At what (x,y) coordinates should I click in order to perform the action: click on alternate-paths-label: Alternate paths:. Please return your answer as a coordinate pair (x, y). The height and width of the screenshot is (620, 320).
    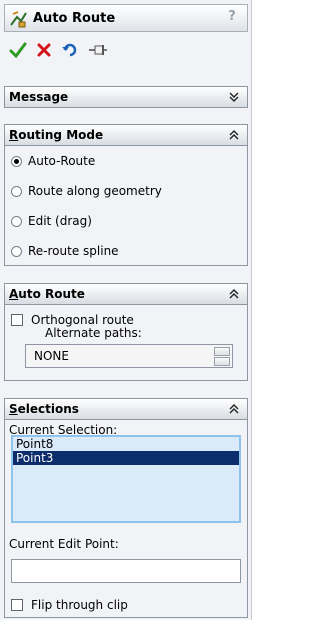
    Looking at the image, I should click on (93, 333).